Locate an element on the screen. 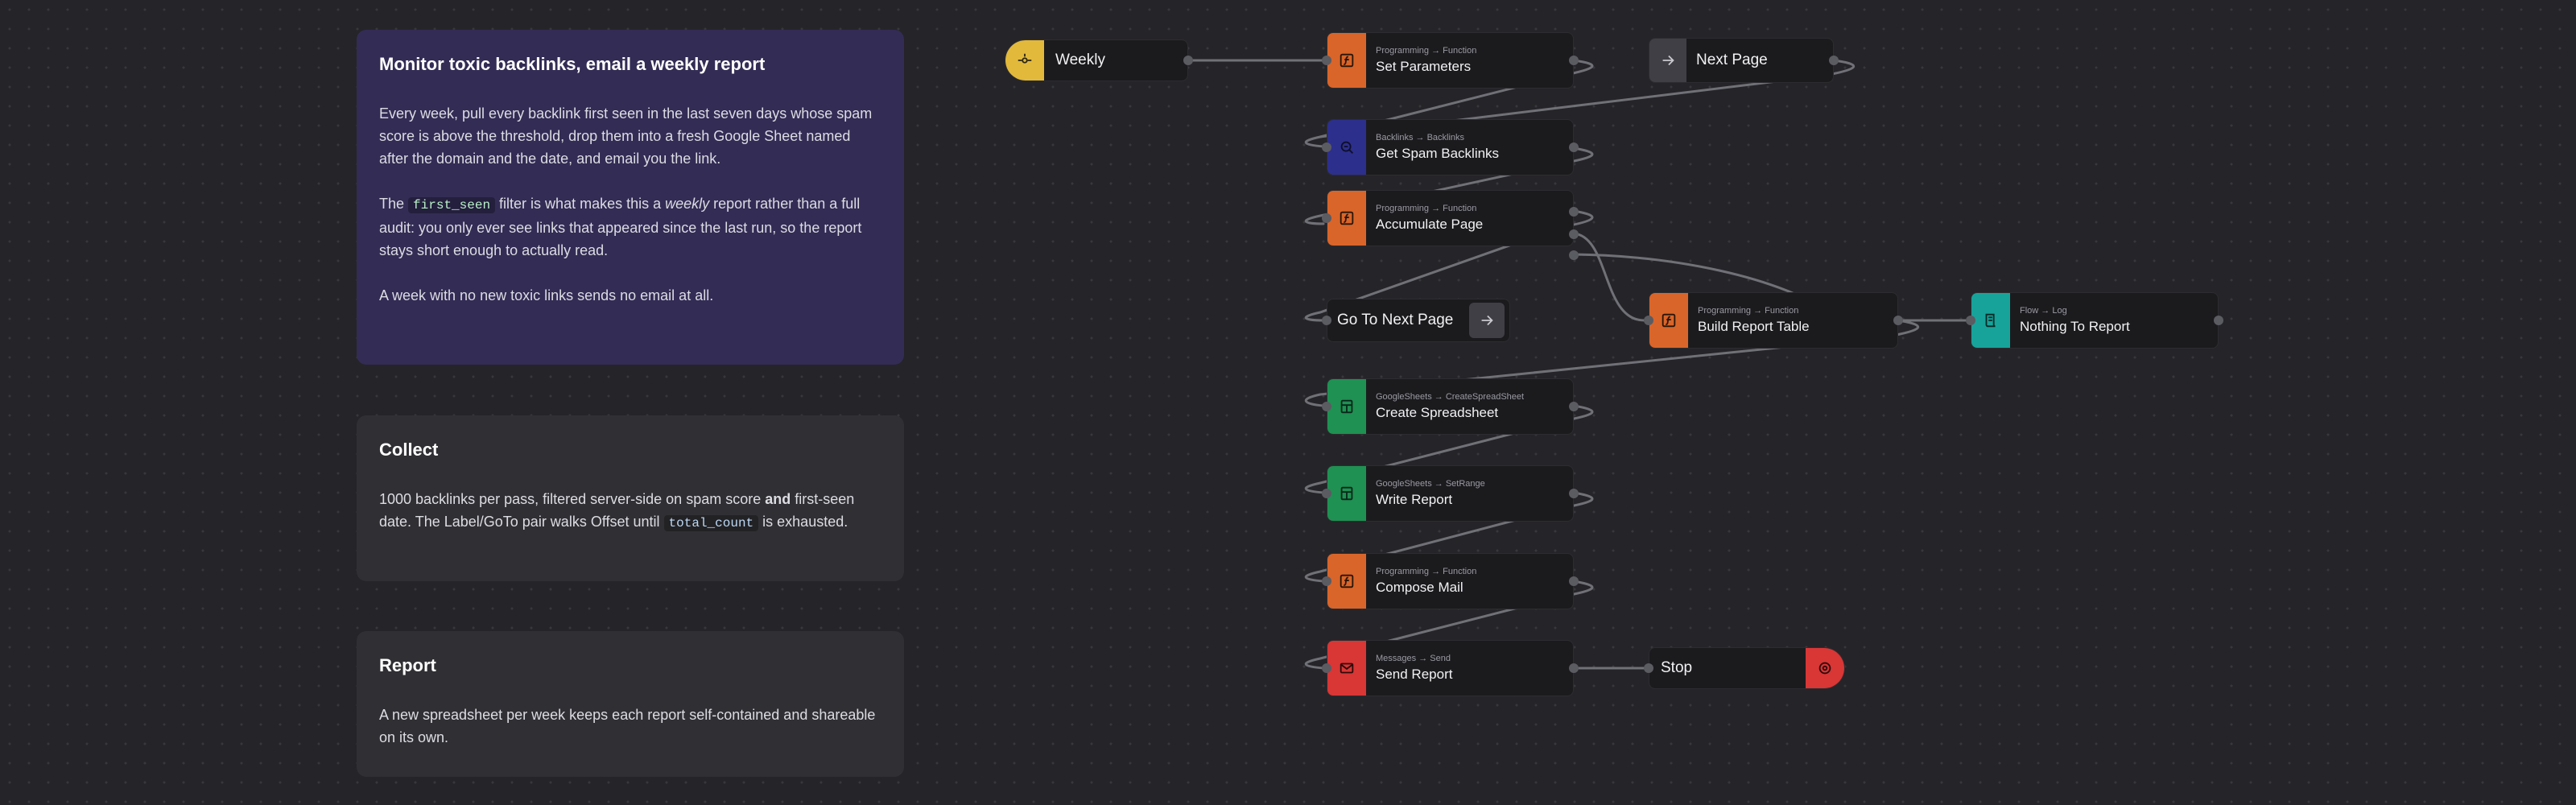 The width and height of the screenshot is (2576, 805). report-note-title: Report is located at coordinates (407, 665).